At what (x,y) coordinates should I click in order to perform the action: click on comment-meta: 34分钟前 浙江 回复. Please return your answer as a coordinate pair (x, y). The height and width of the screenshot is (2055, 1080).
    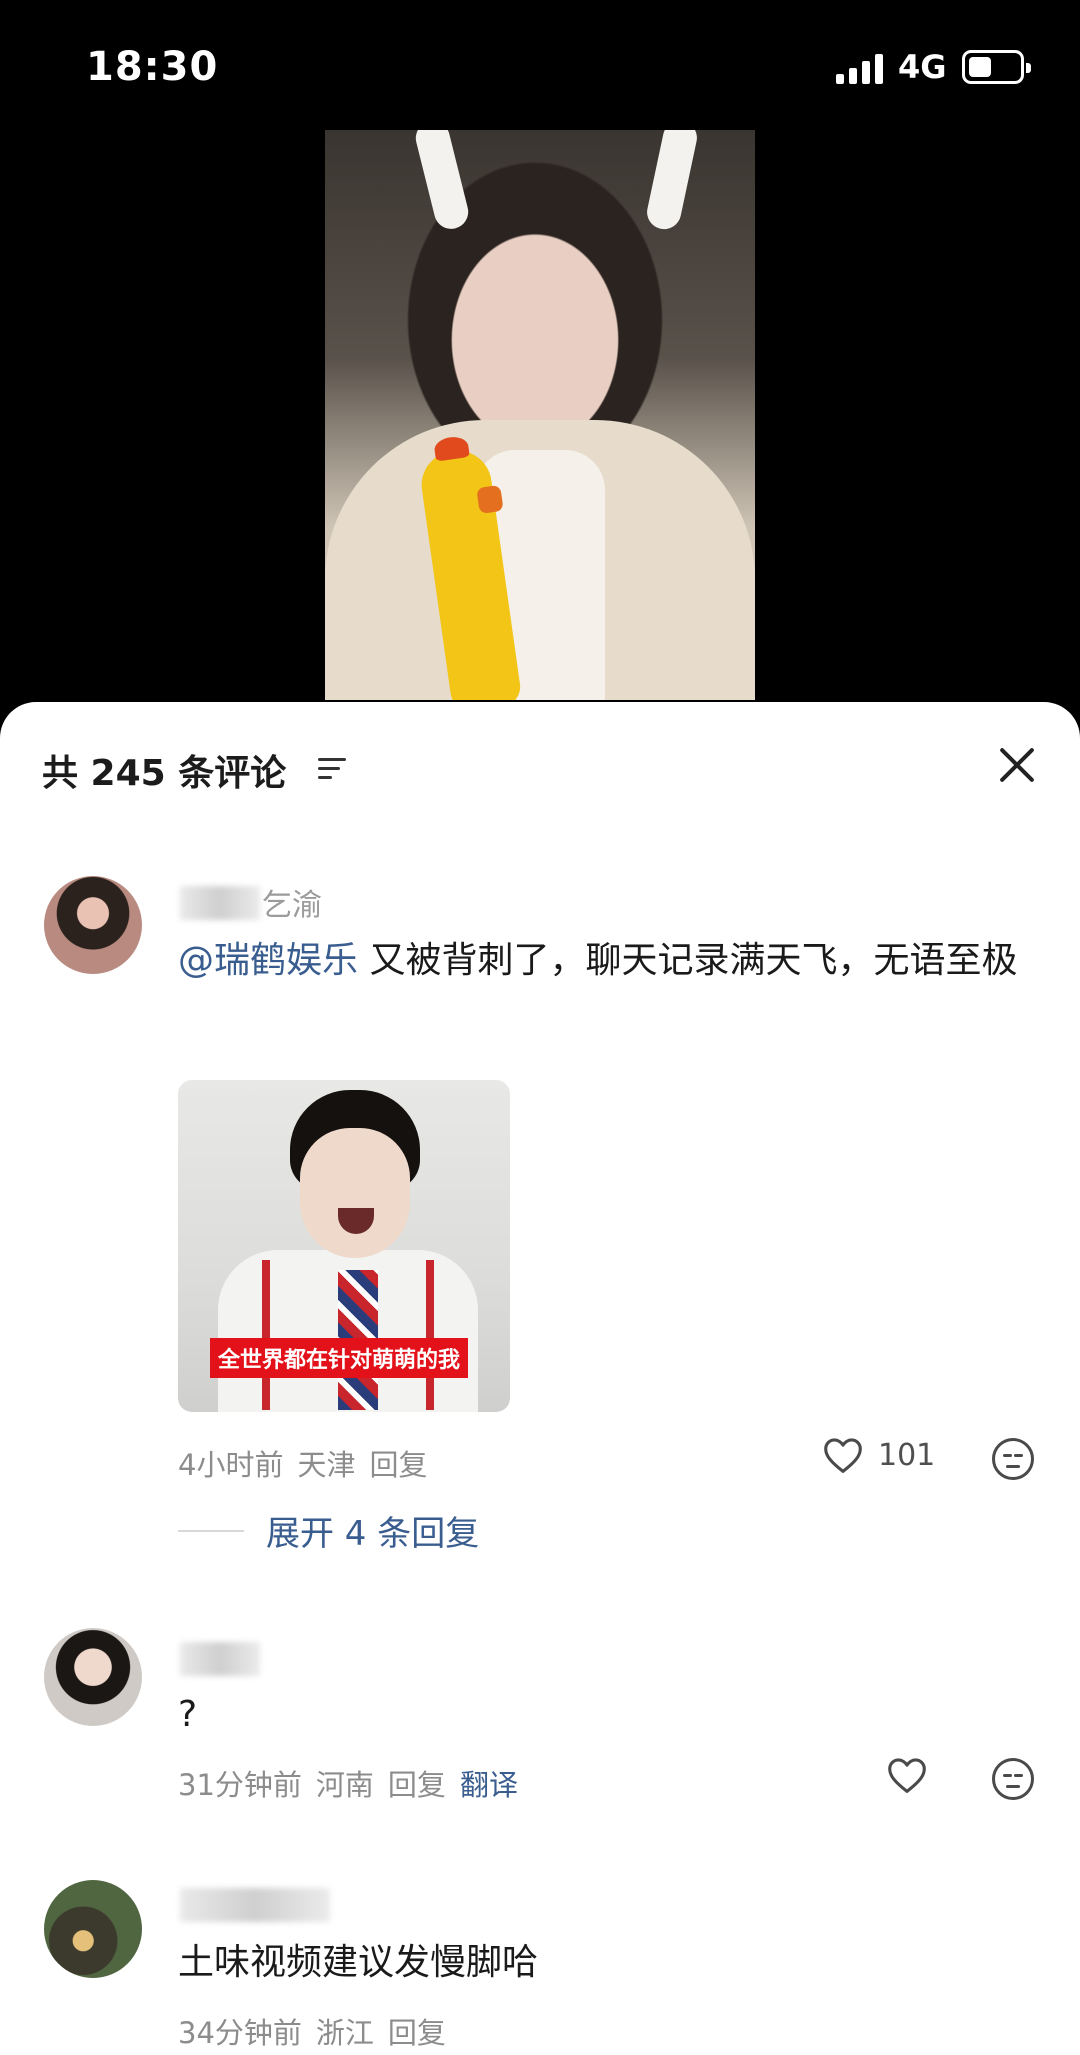
    Looking at the image, I should click on (312, 2031).